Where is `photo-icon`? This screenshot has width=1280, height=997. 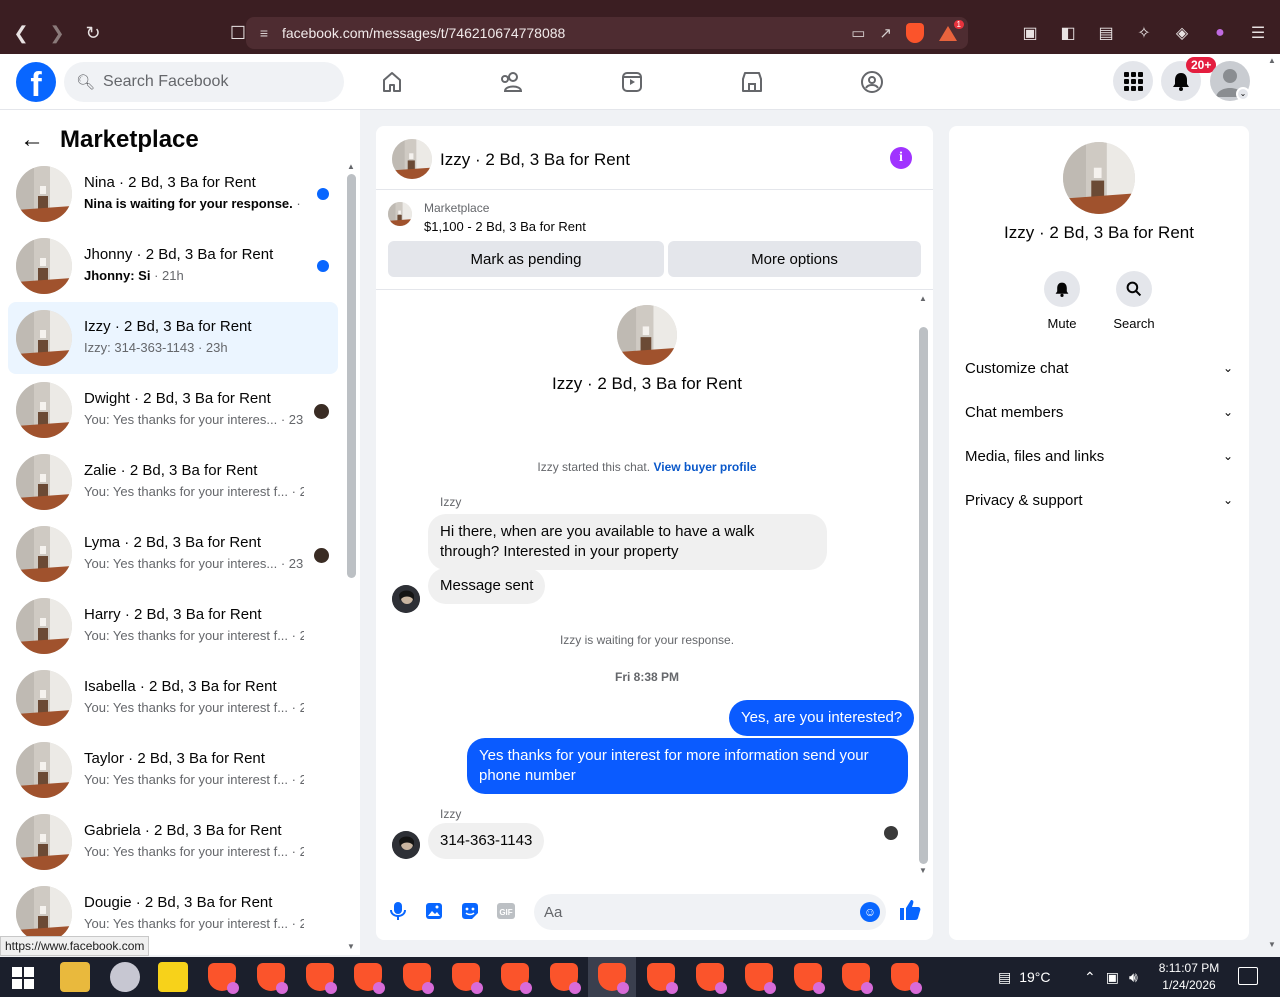
photo-icon is located at coordinates (434, 911).